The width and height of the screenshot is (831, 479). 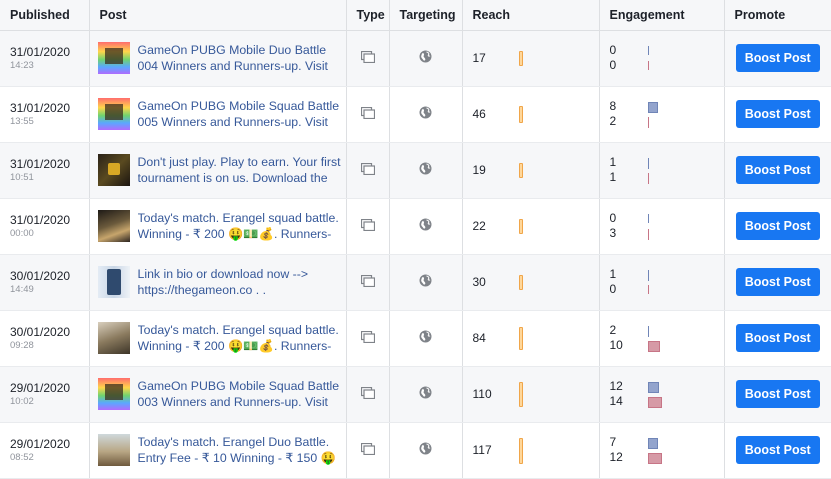 I want to click on post-time: 08:52, so click(x=22, y=457).